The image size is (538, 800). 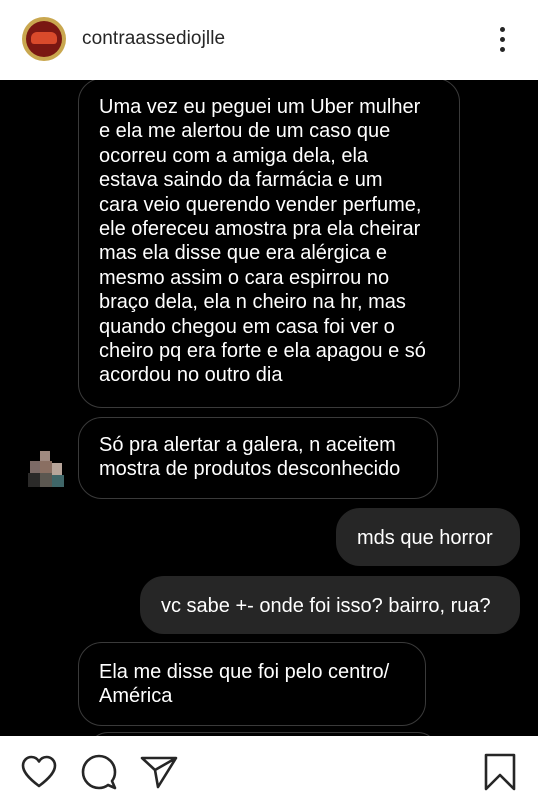 What do you see at coordinates (260, 229) in the screenshot?
I see `message-line: ele ofereceu amostra pra ela cheirar` at bounding box center [260, 229].